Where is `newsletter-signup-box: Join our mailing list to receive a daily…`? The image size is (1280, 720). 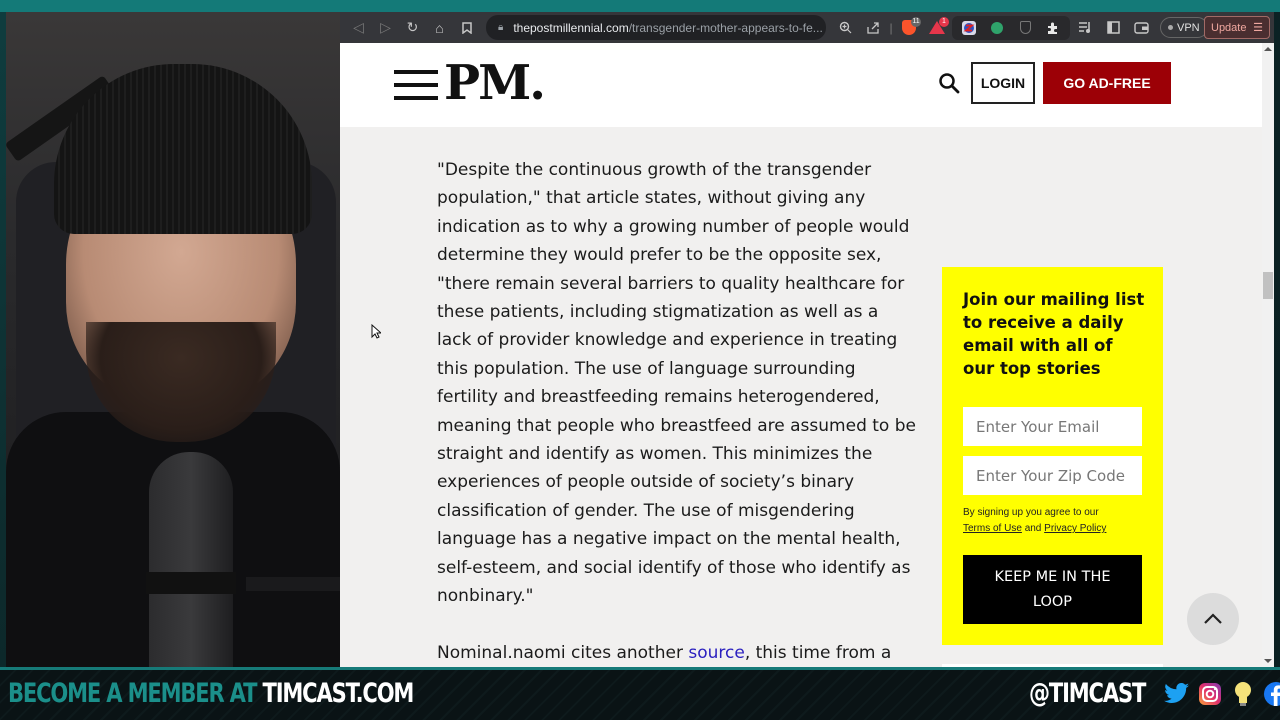 newsletter-signup-box: Join our mailing list to receive a daily… is located at coordinates (1052, 456).